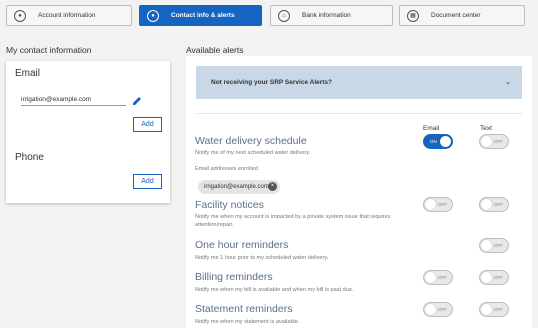 The image size is (538, 328). I want to click on statement-reminders-text-toggle: OFF, so click(494, 309).